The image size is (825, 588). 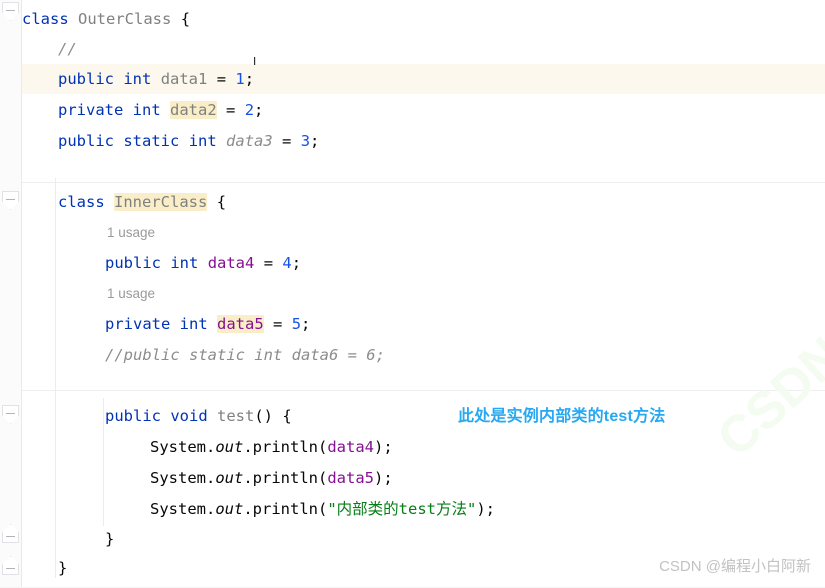 I want to click on code-token: 1, so click(x=240, y=79).